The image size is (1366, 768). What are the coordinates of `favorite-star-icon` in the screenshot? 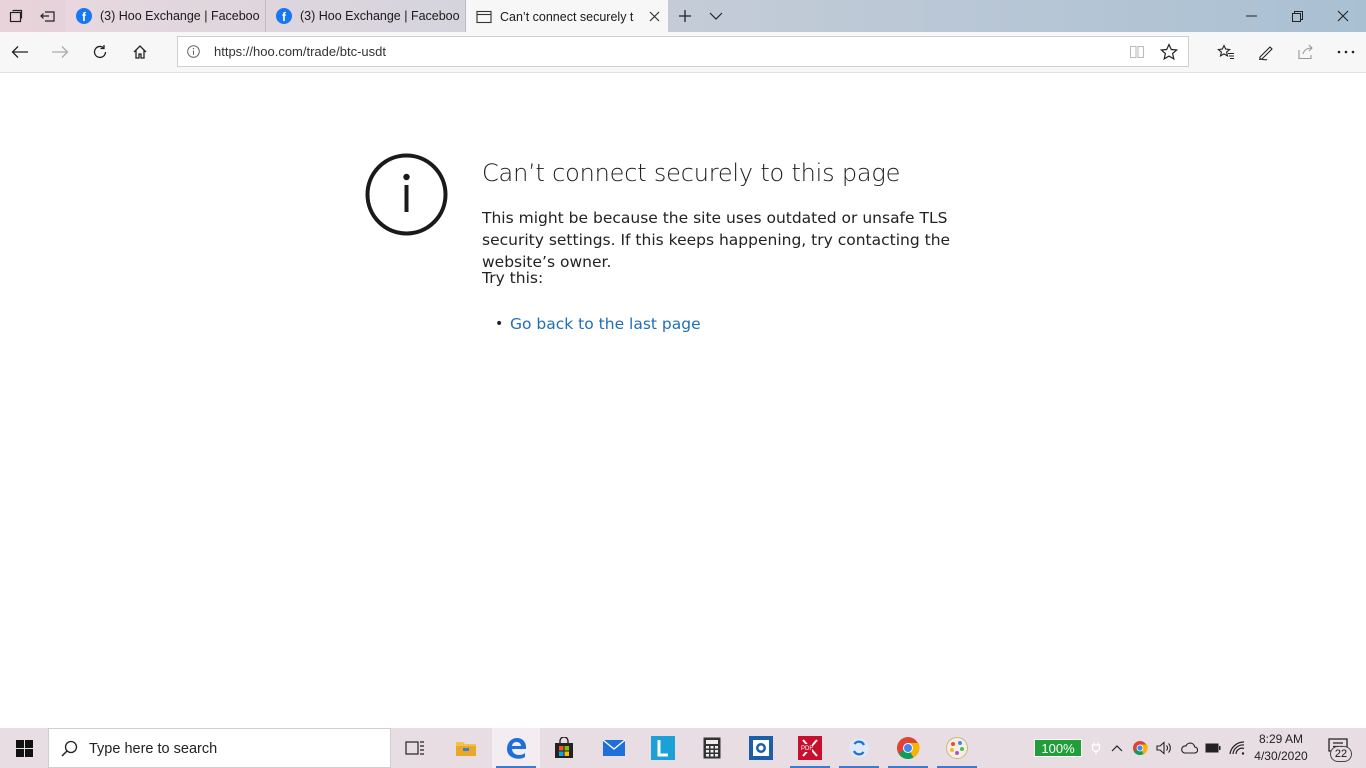 It's located at (1169, 52).